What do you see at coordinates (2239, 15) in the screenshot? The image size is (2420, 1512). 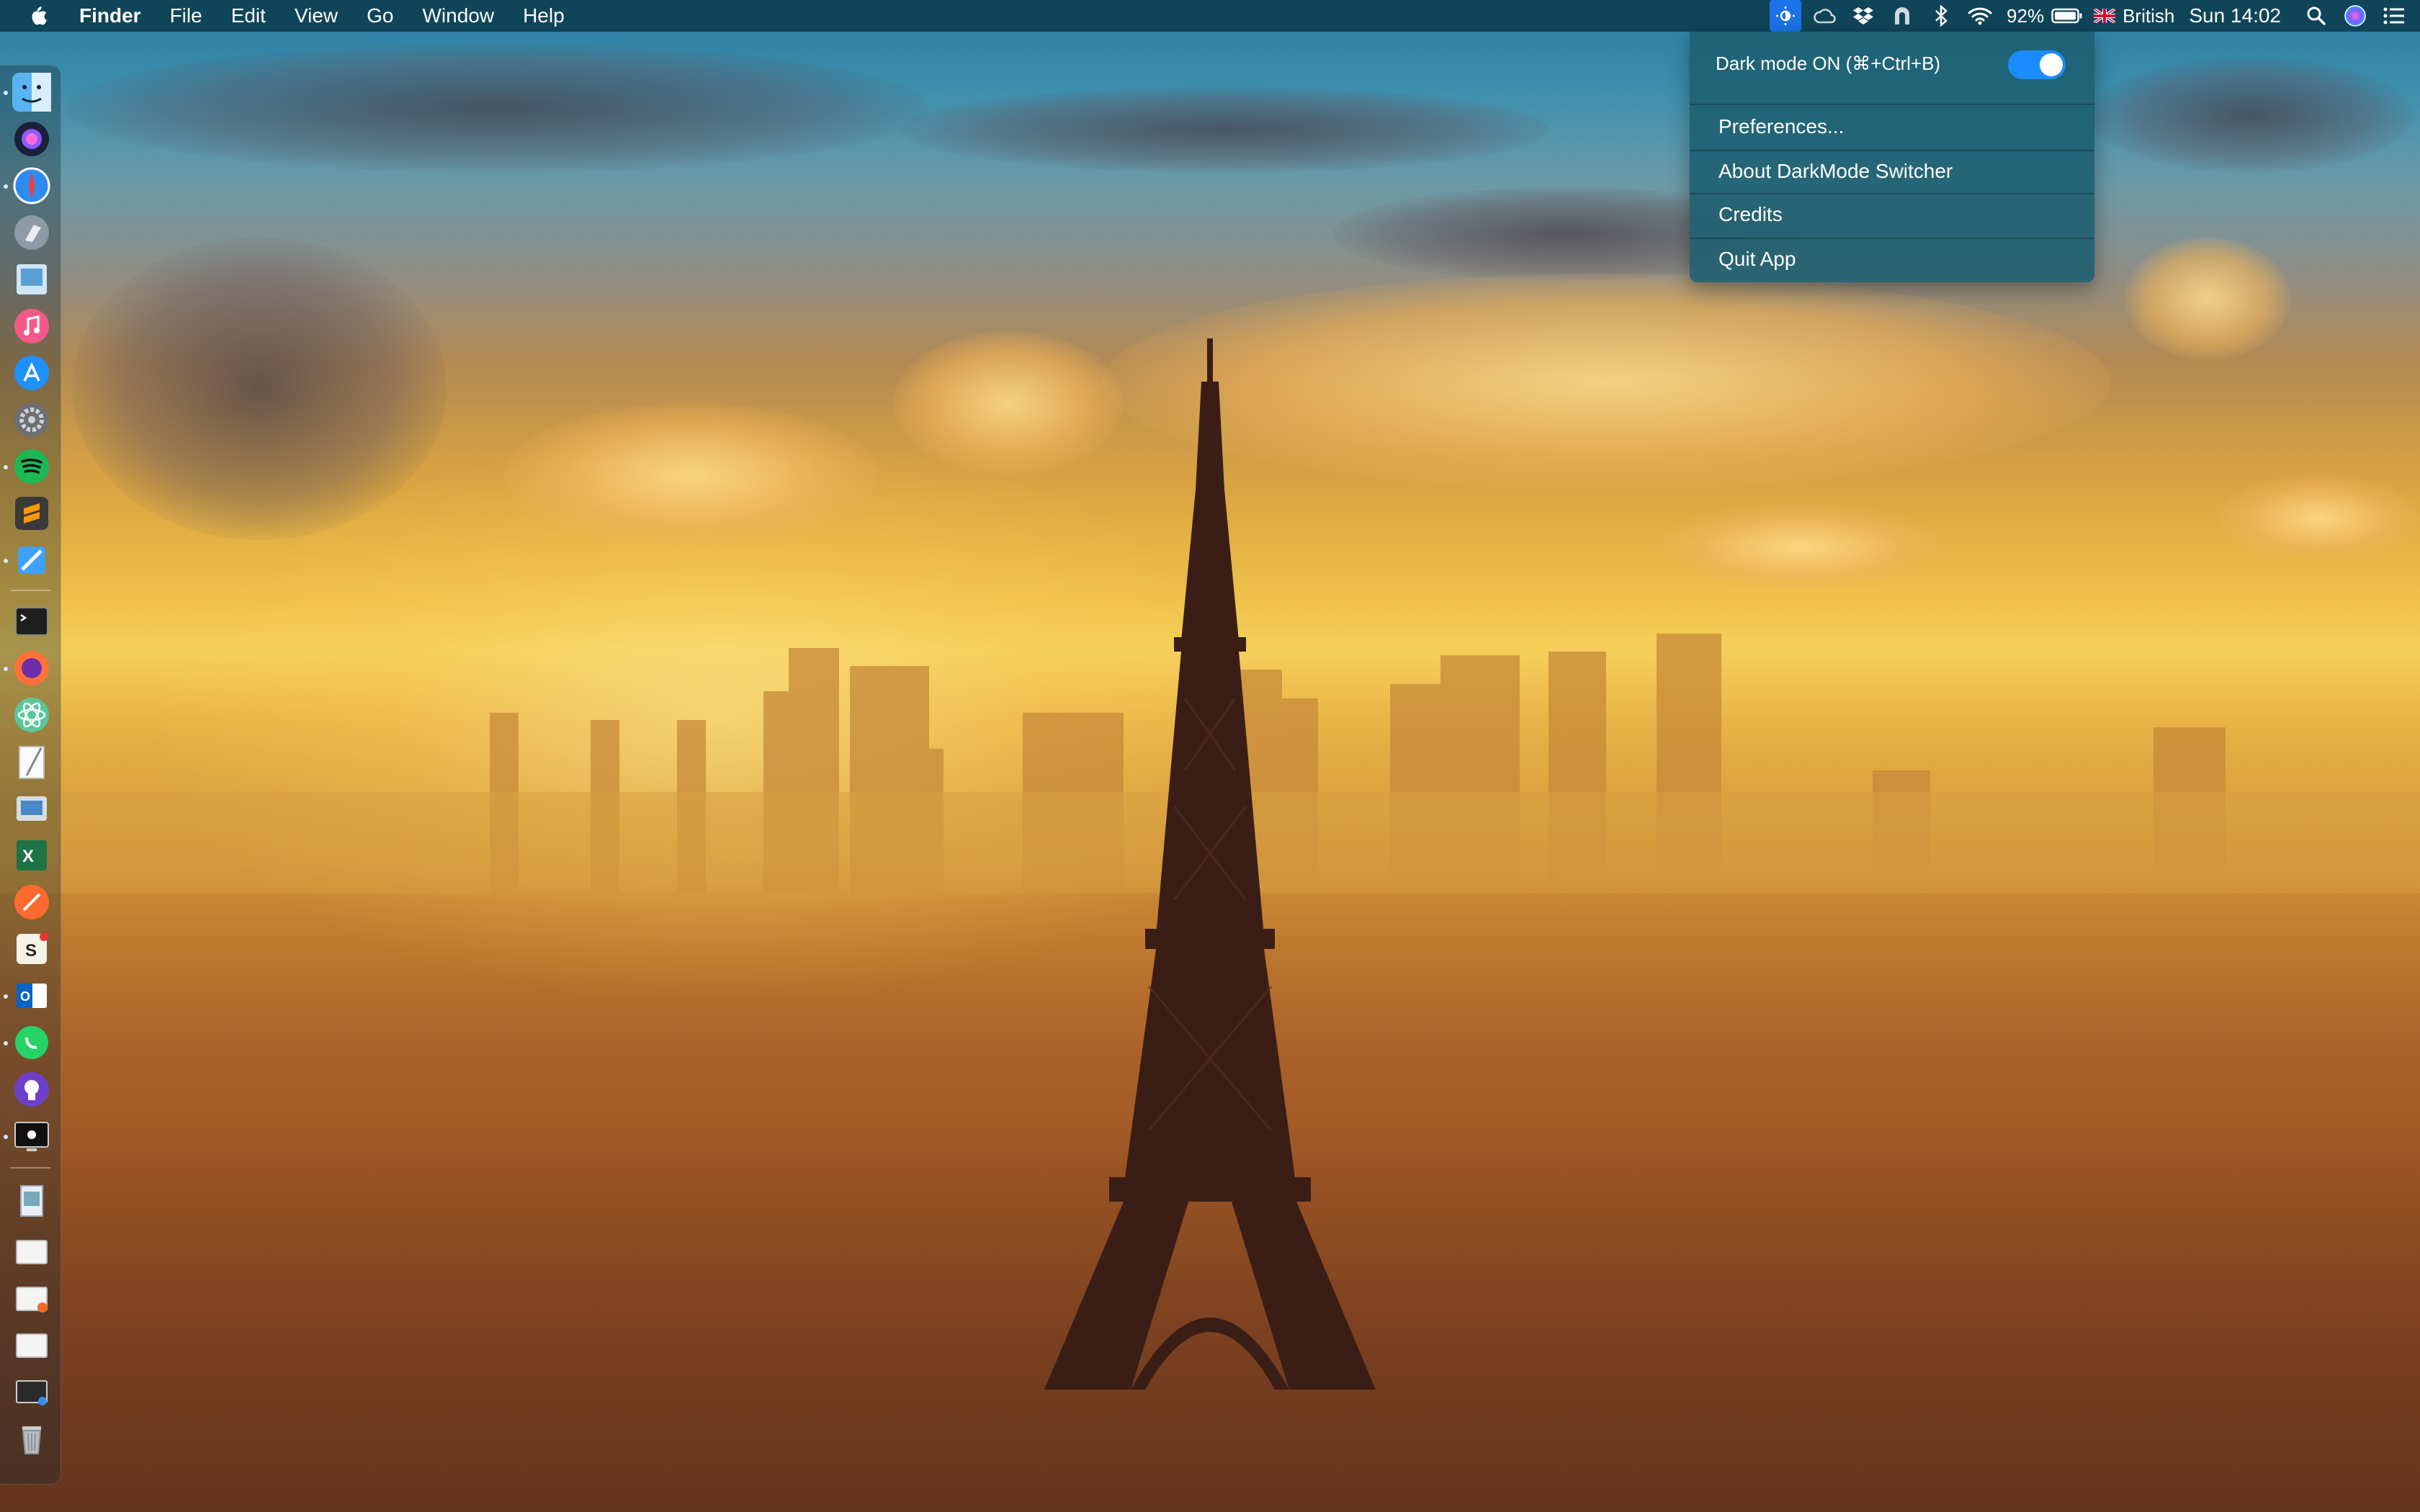 I see `clock: Sun 14:02` at bounding box center [2239, 15].